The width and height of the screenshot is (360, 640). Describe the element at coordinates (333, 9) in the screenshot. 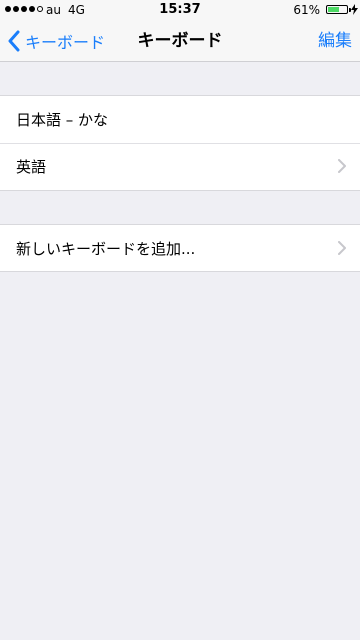

I see `battery-level-fill` at that location.